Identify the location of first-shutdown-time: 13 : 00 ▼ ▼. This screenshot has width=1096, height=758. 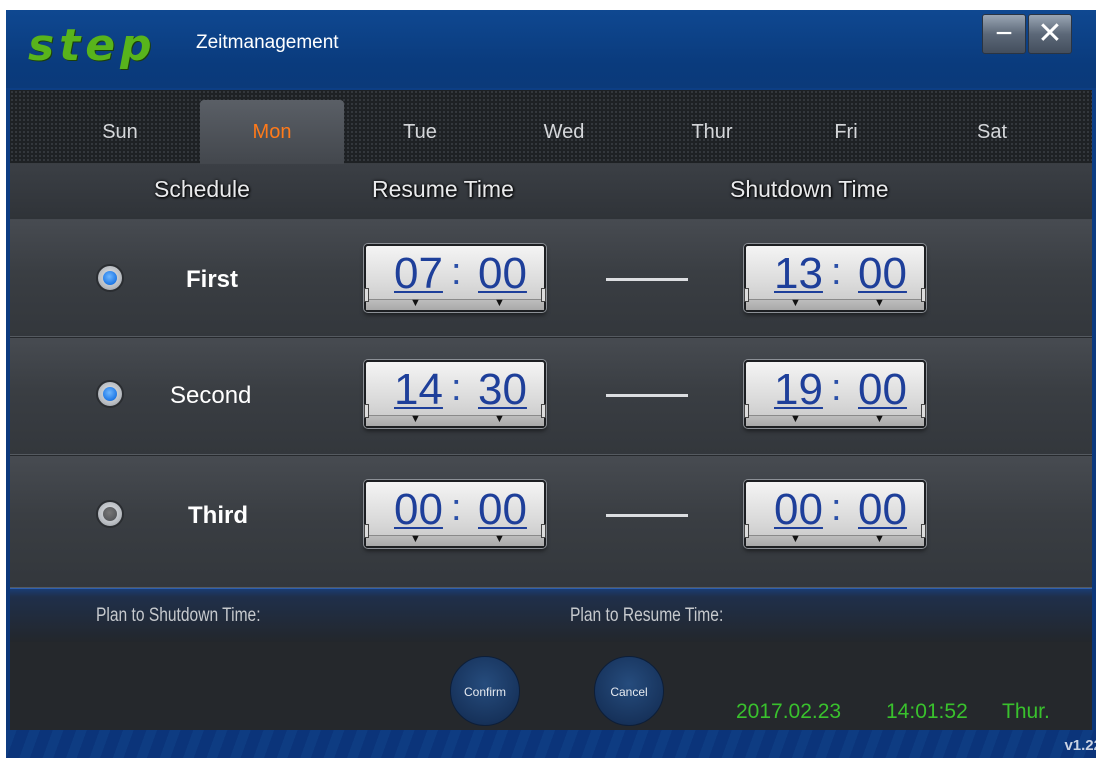
(835, 278).